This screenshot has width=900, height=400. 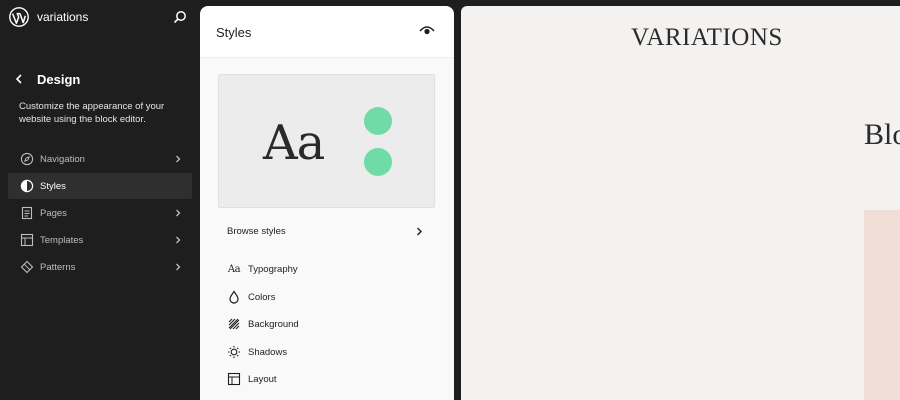 I want to click on section-title: Design, so click(x=59, y=79).